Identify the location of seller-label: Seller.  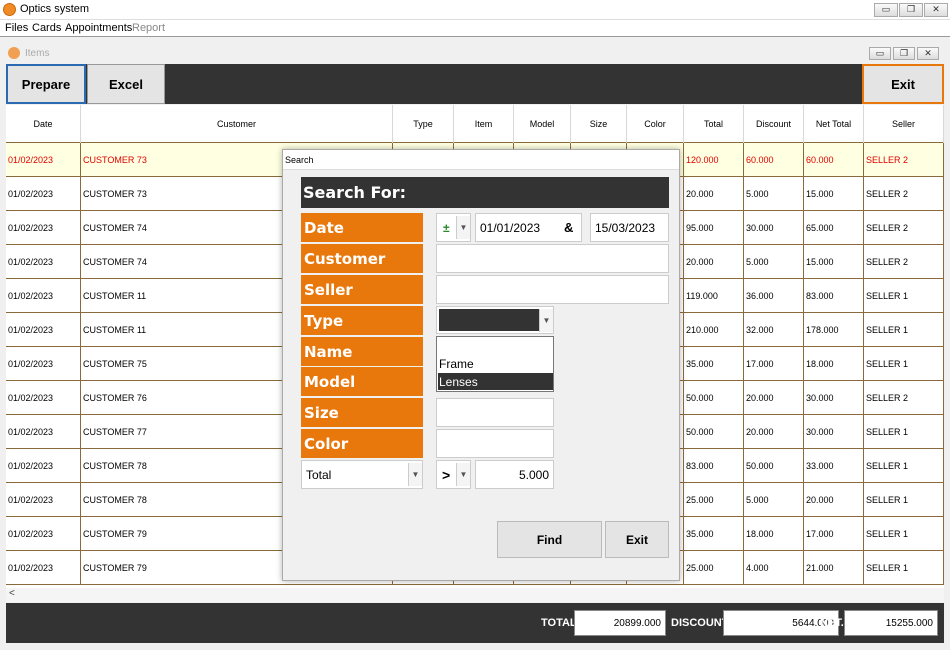
(362, 289).